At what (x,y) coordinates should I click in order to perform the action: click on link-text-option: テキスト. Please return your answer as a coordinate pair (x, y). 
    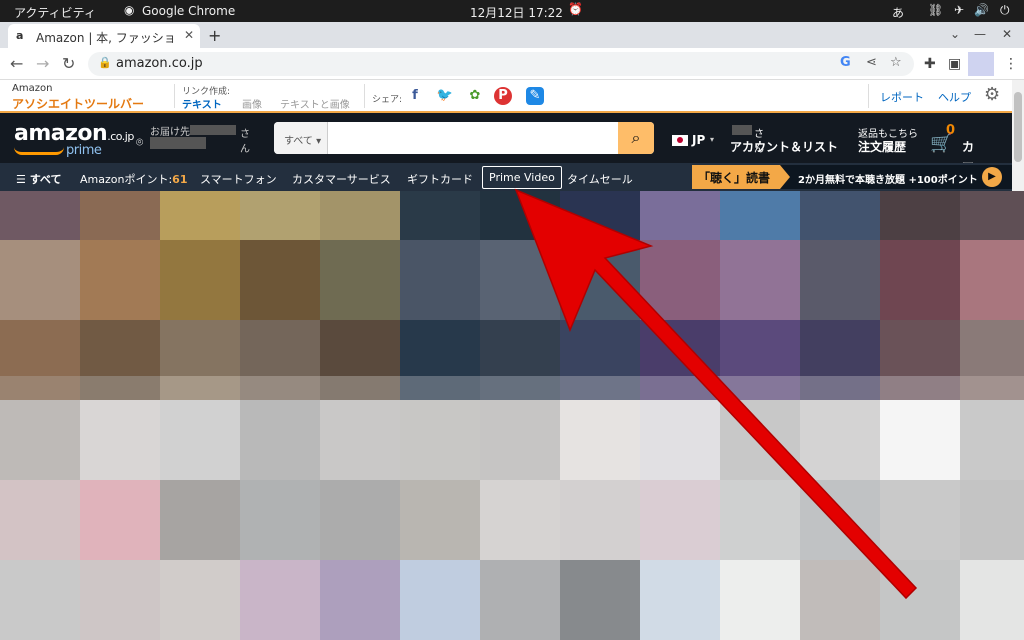
    Looking at the image, I should click on (202, 103).